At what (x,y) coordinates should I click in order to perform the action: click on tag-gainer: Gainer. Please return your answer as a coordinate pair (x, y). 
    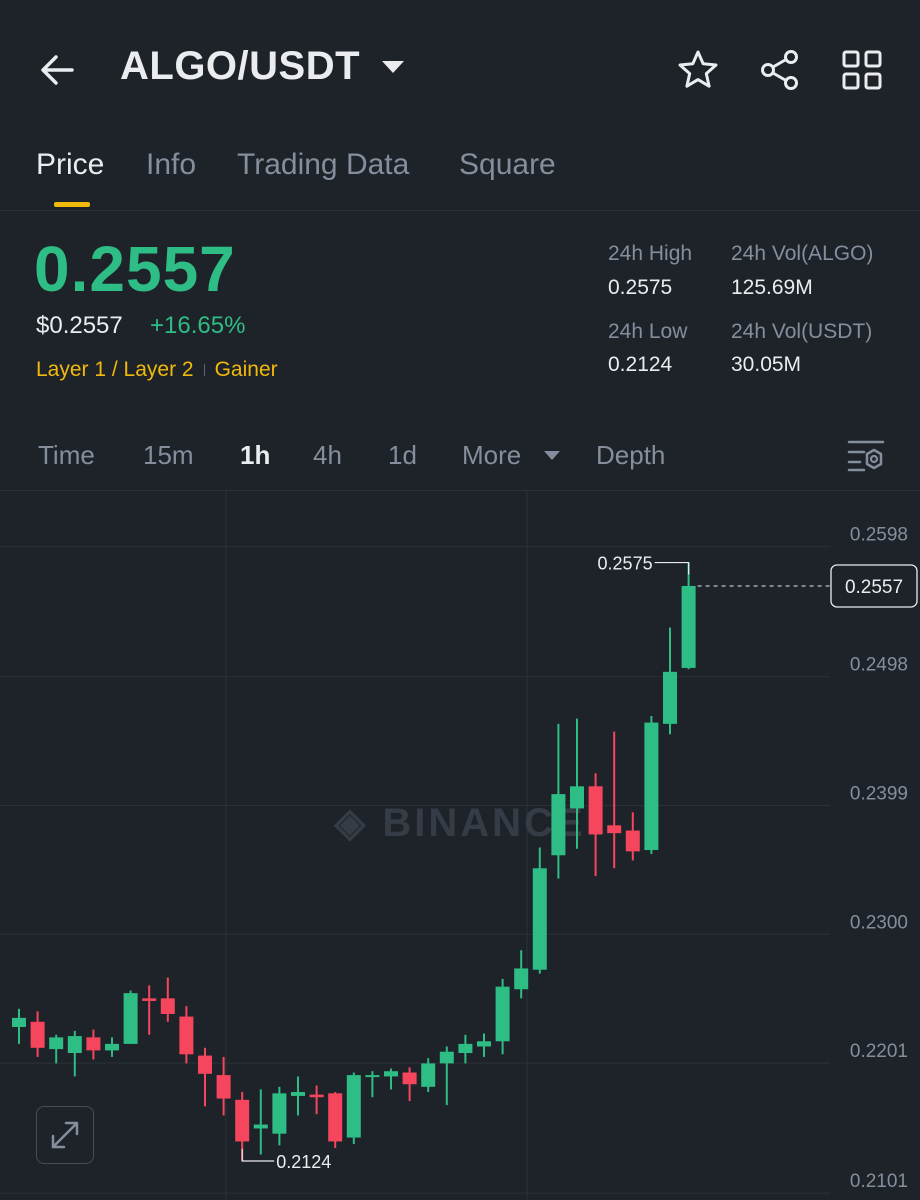
    Looking at the image, I should click on (246, 370).